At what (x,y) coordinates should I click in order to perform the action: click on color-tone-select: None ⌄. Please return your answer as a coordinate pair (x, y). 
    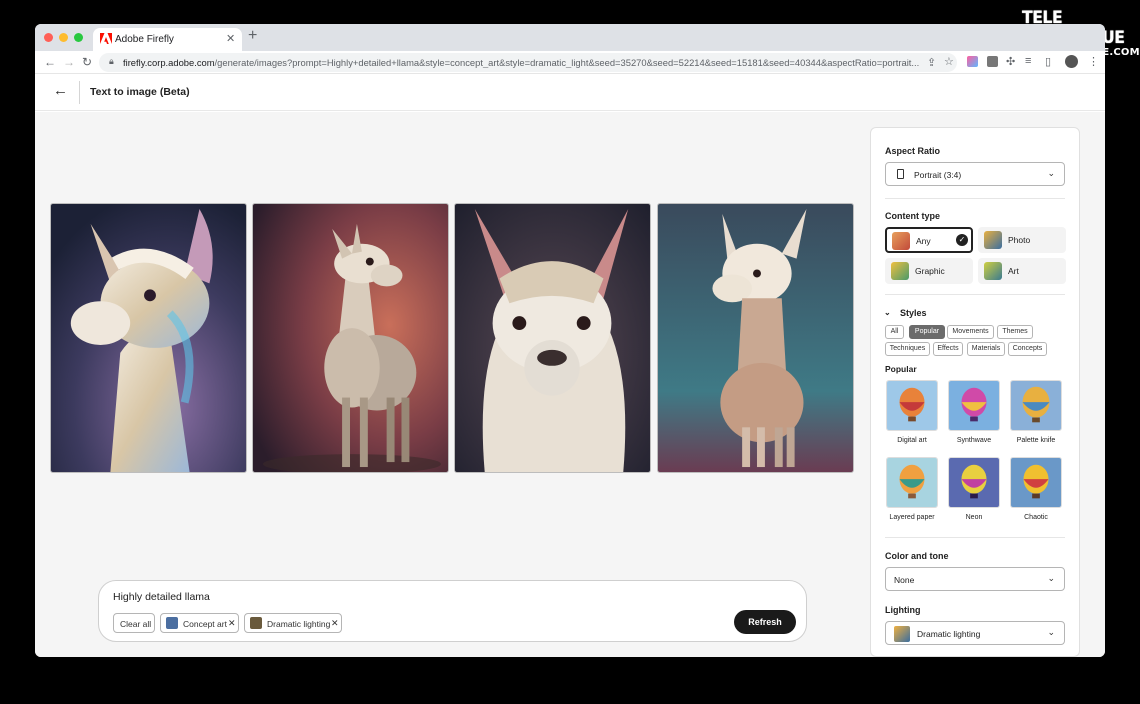
    Looking at the image, I should click on (975, 579).